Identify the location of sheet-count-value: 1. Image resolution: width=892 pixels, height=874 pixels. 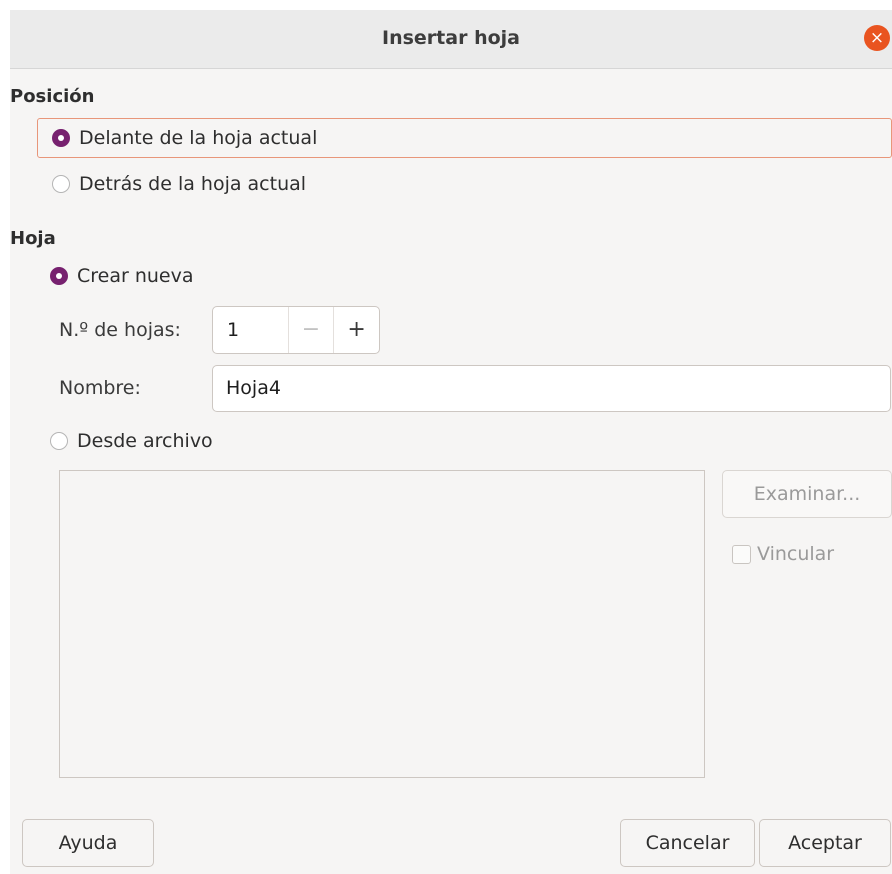
(251, 330).